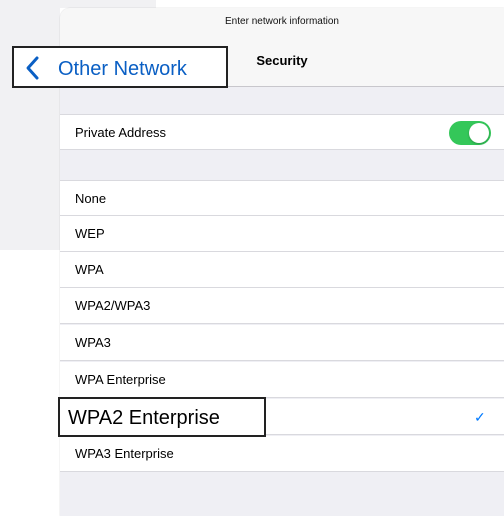 This screenshot has height=516, width=504. What do you see at coordinates (93, 342) in the screenshot?
I see `option-label: WPA3` at bounding box center [93, 342].